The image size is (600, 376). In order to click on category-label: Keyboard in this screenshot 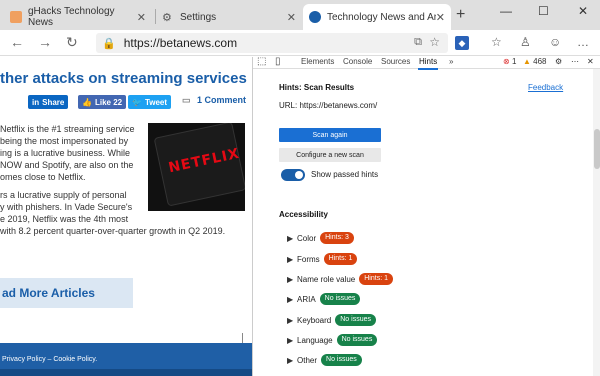, I will do `click(314, 320)`.